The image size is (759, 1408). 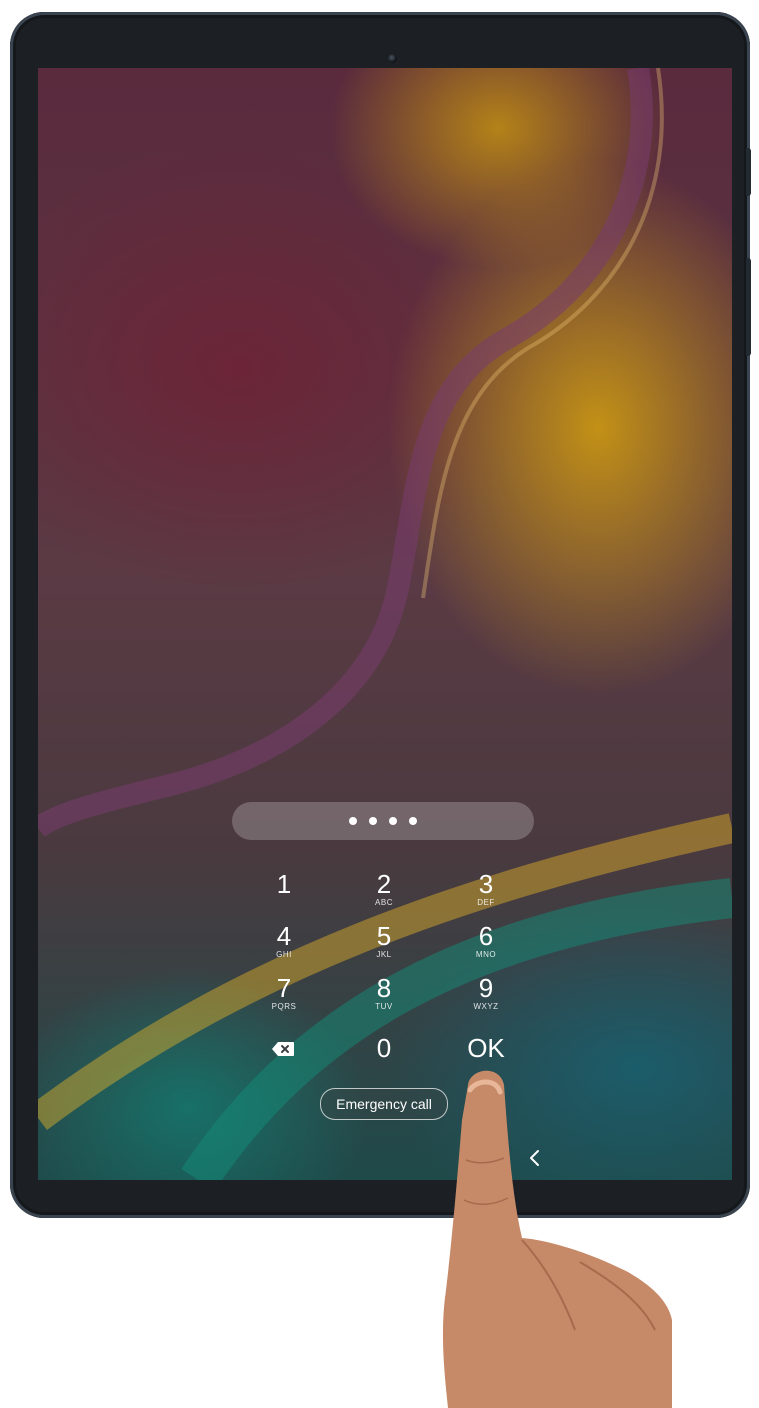 What do you see at coordinates (284, 936) in the screenshot?
I see `key-4-number: 4` at bounding box center [284, 936].